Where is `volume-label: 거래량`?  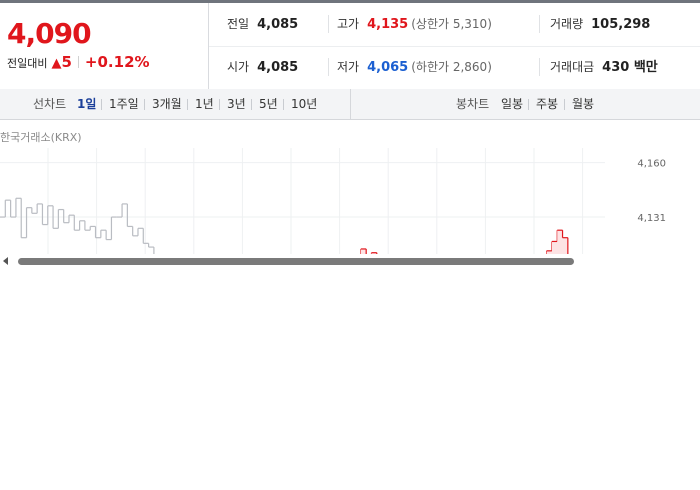 volume-label: 거래량 is located at coordinates (567, 24).